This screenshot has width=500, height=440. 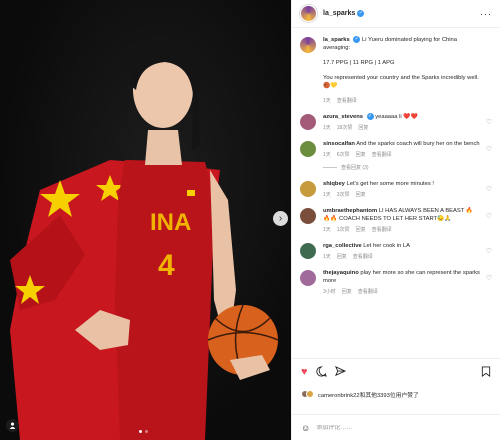 What do you see at coordinates (396, 14) in the screenshot?
I see `post-header: la_sparks ✓ ···` at bounding box center [396, 14].